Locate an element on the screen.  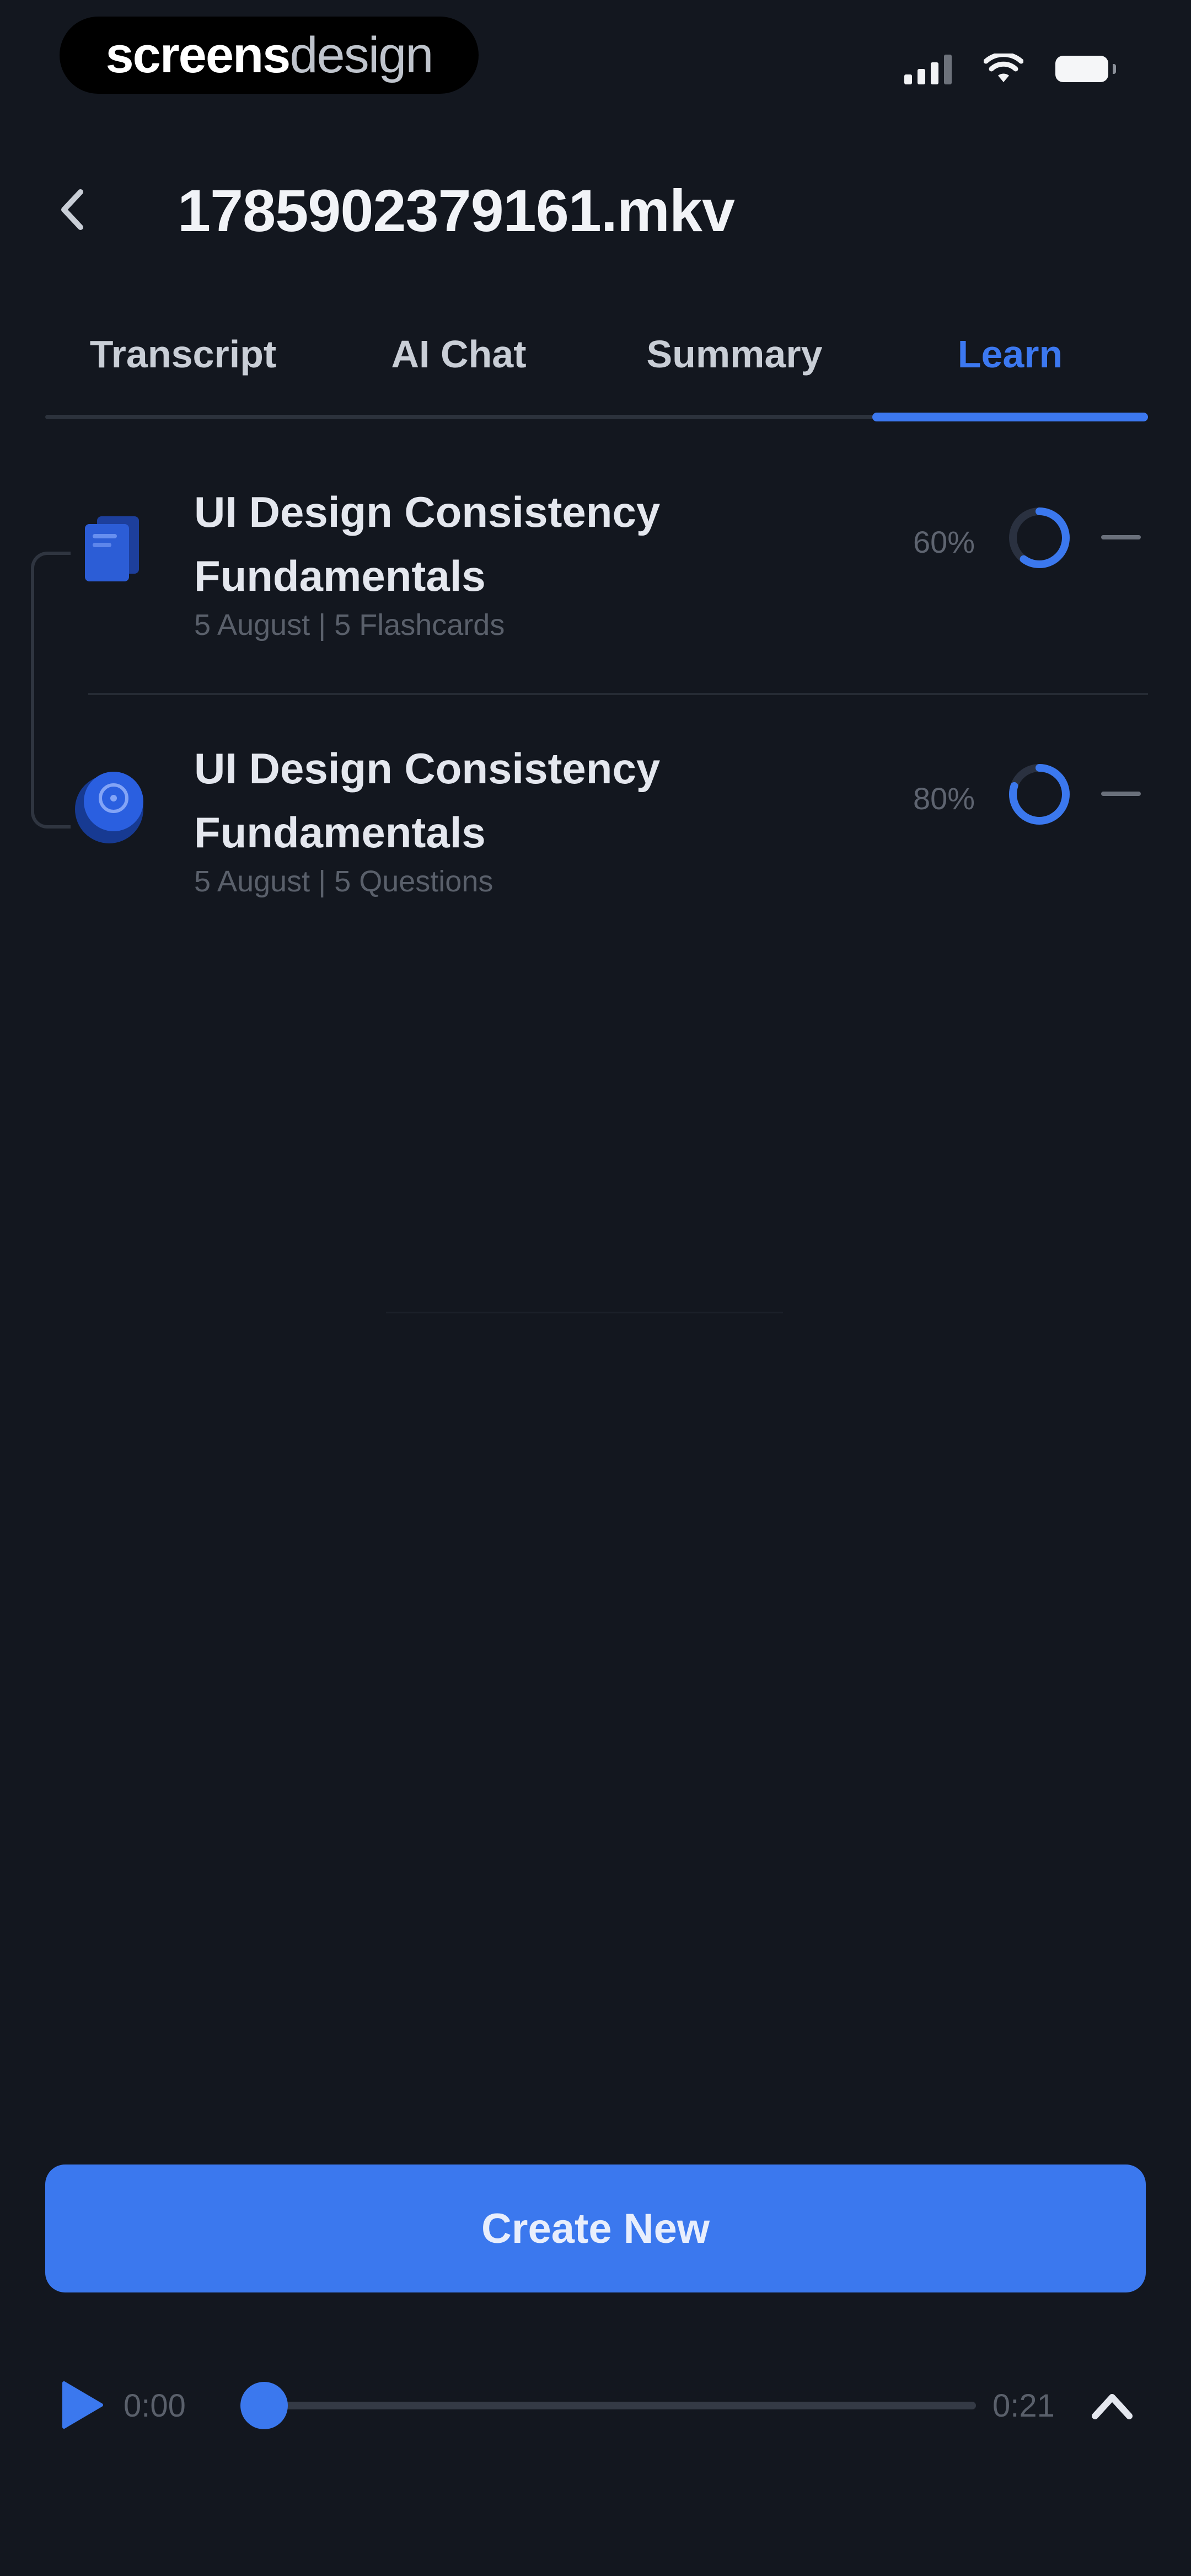
chevron-up-icon is located at coordinates (1112, 2406).